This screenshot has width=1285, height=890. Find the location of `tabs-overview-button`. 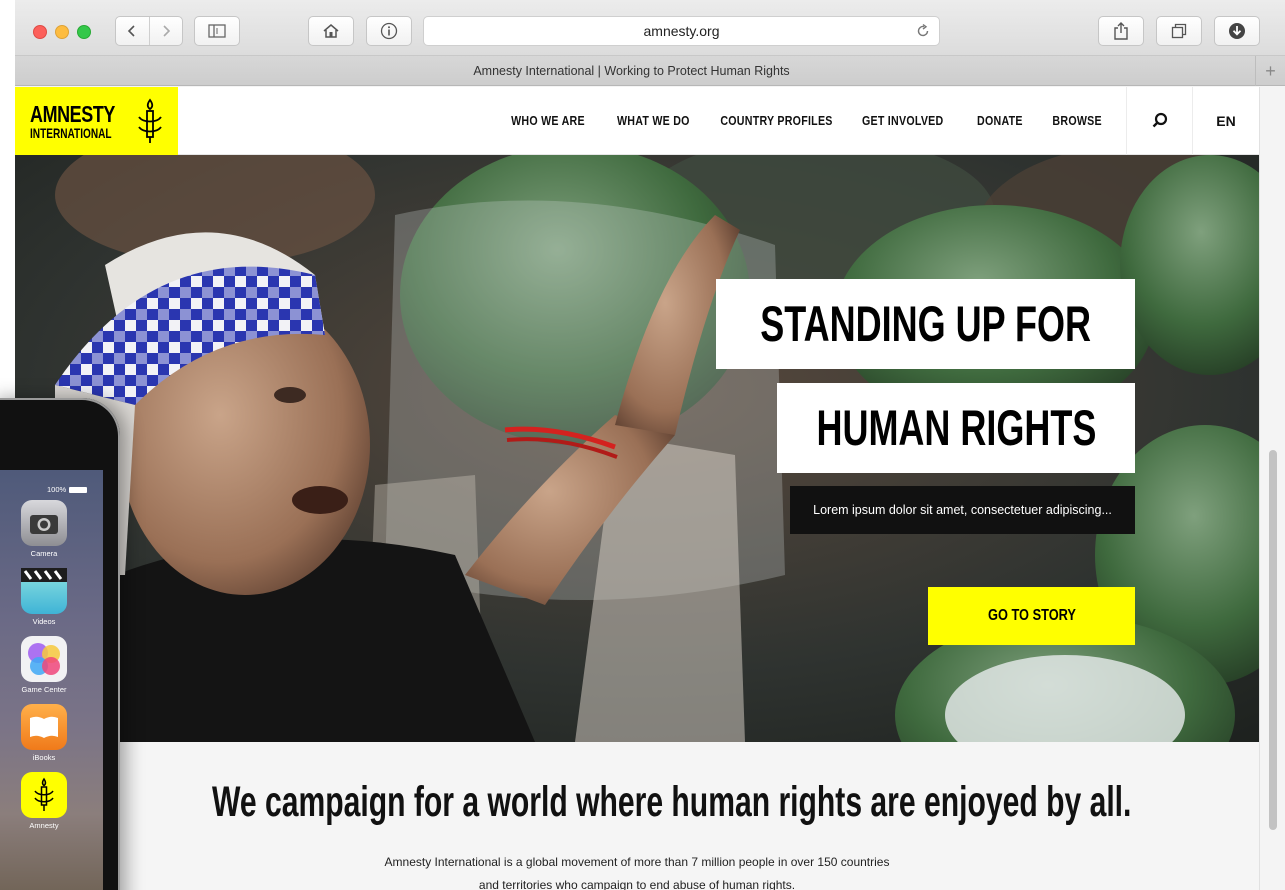

tabs-overview-button is located at coordinates (1179, 31).